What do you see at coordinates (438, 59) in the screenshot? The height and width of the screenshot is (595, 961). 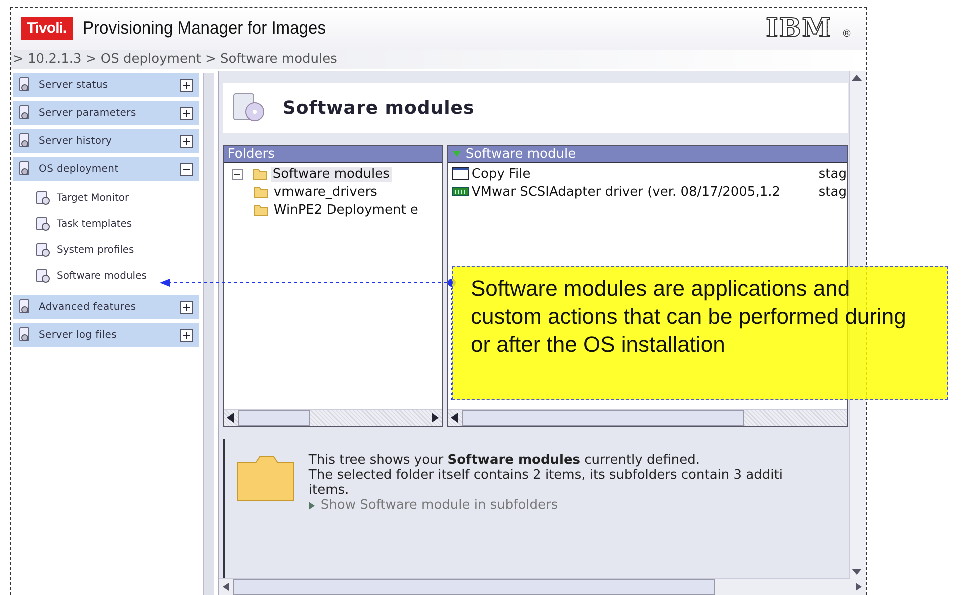 I see `breadcrumb: > 10.2.1.3 > OS deployment > Software modules` at bounding box center [438, 59].